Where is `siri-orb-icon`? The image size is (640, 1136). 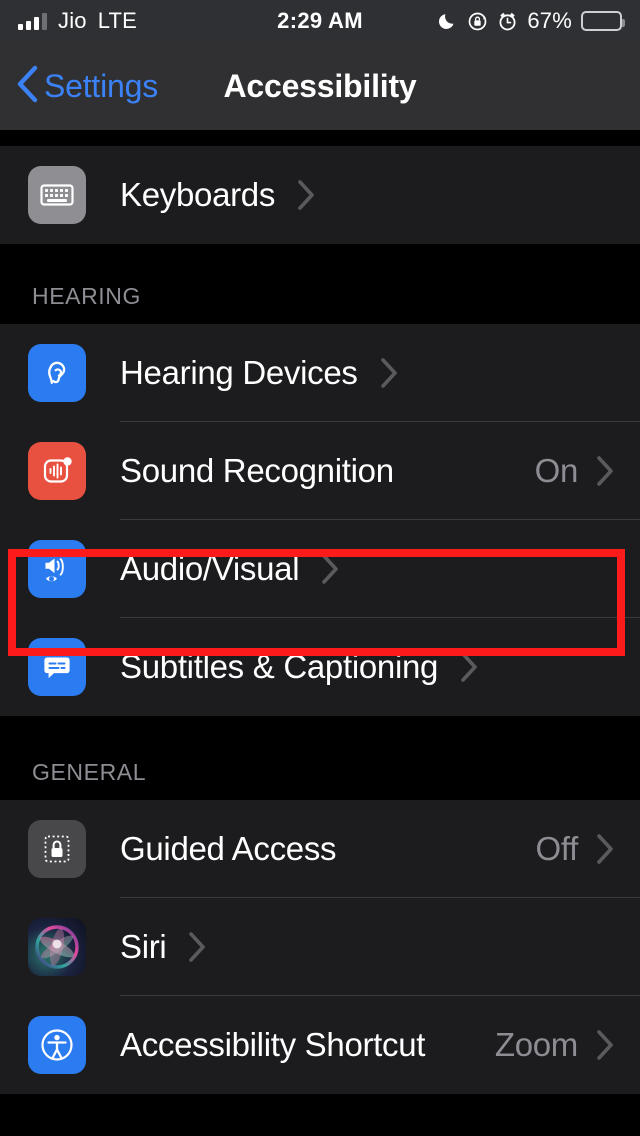
siri-orb-icon is located at coordinates (57, 947).